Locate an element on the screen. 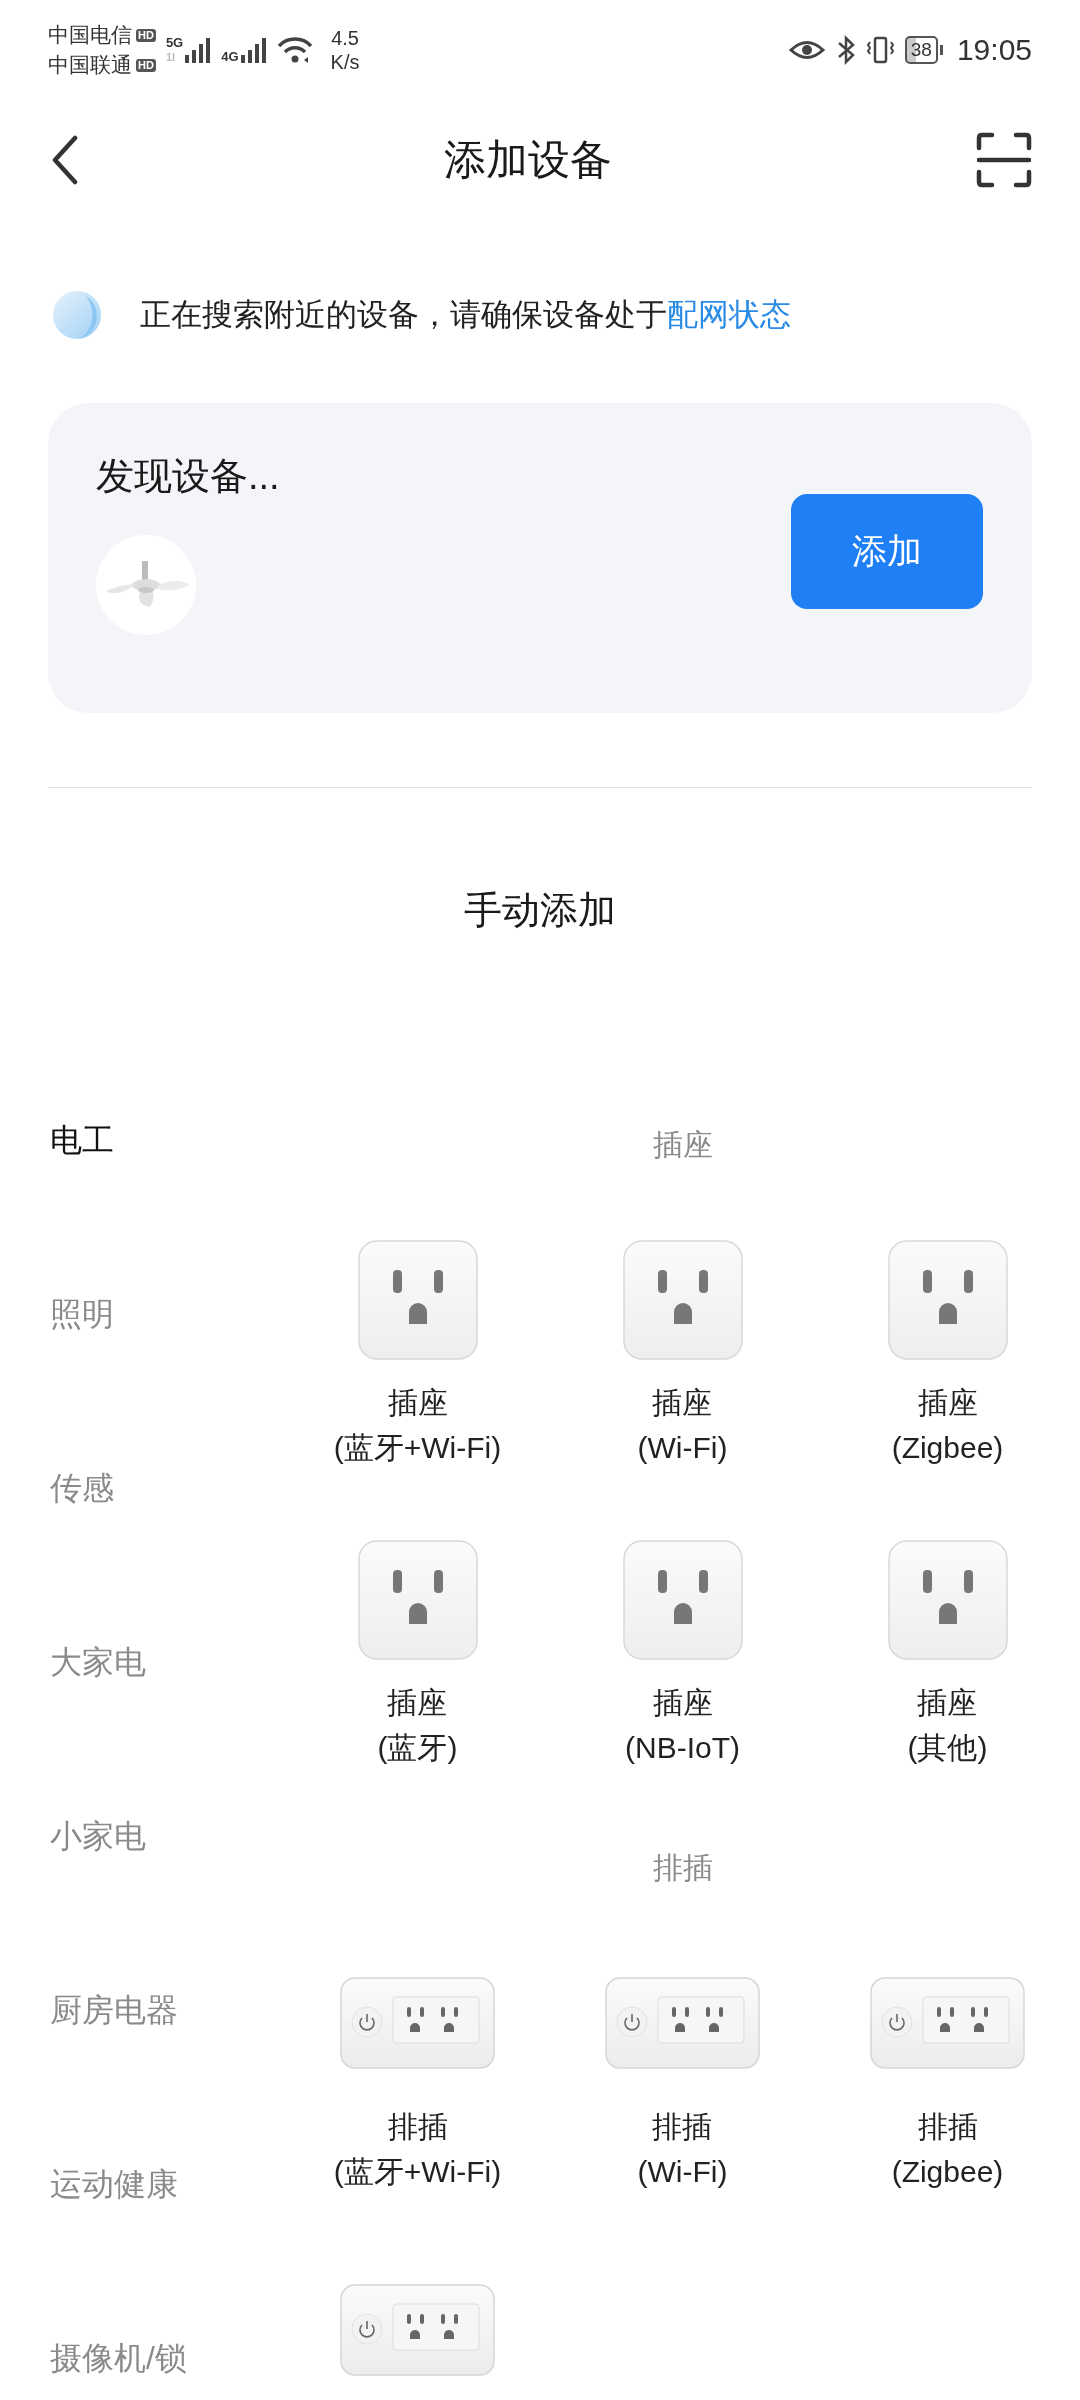  device-type-label: 排插 (蓝牙+Wi-Fi) is located at coordinates (417, 2149).